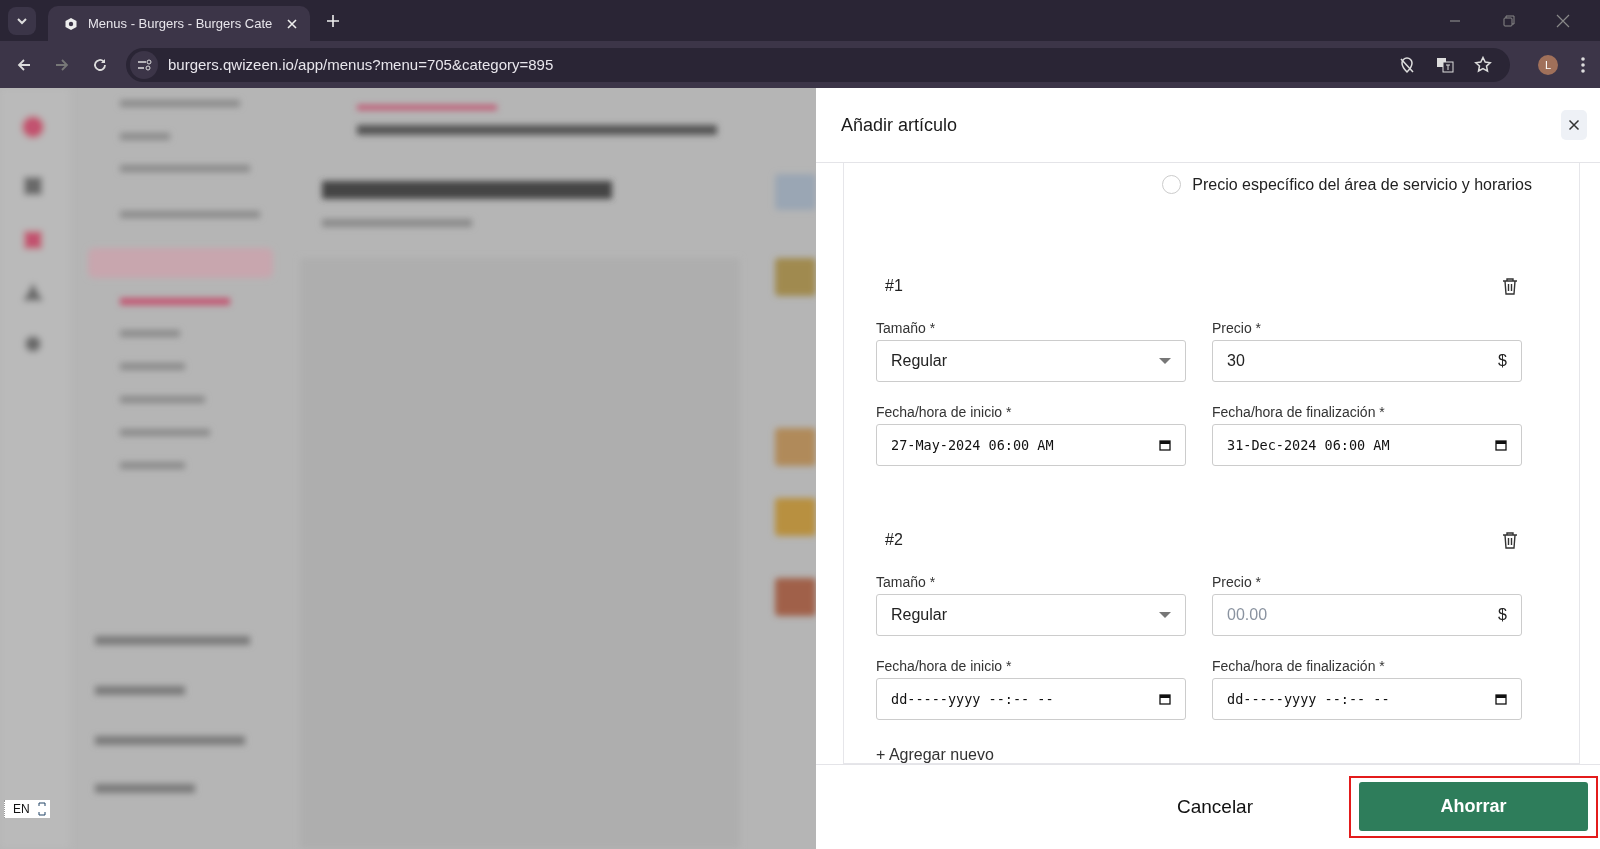  What do you see at coordinates (1367, 615) in the screenshot?
I see `price-field: 00.00 $` at bounding box center [1367, 615].